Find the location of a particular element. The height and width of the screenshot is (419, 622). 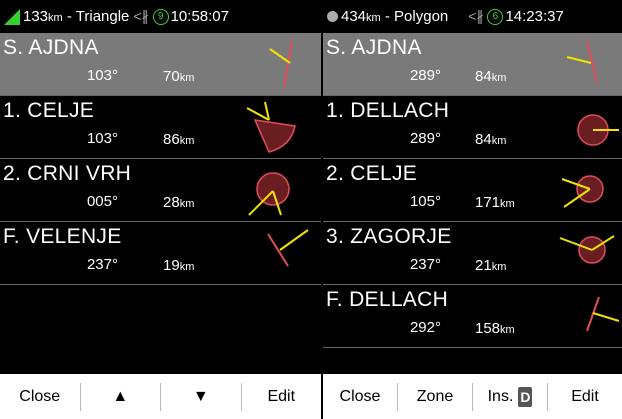

waypoint-name: 2. CELJE is located at coordinates (372, 173).